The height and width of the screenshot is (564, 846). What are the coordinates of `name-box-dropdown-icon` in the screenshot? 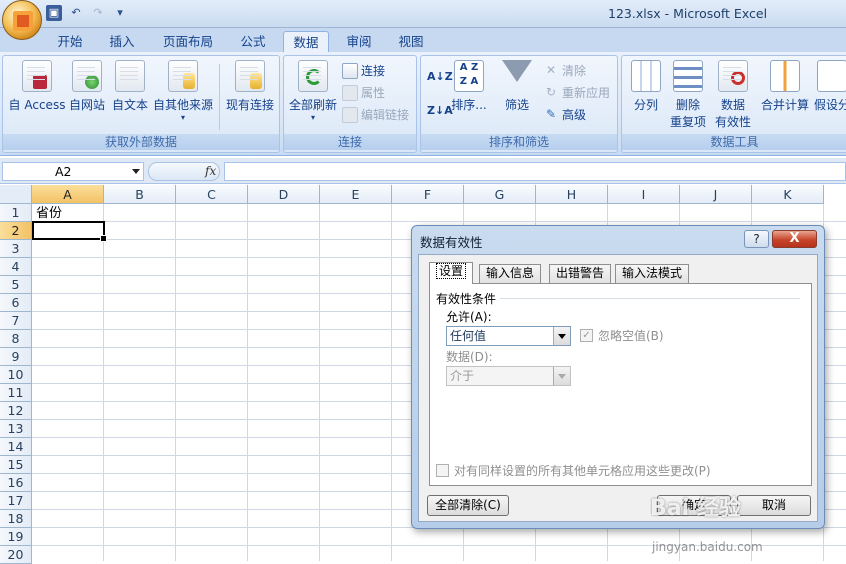 It's located at (136, 171).